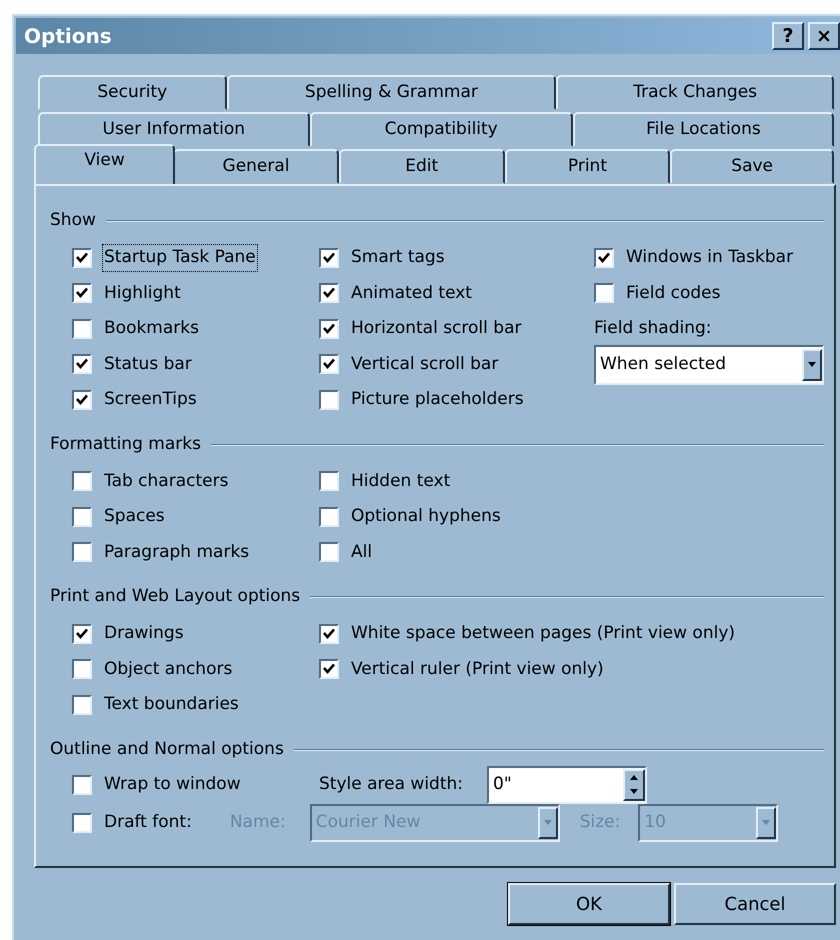 The width and height of the screenshot is (840, 940). I want to click on checkbox-label: Spaces, so click(134, 516).